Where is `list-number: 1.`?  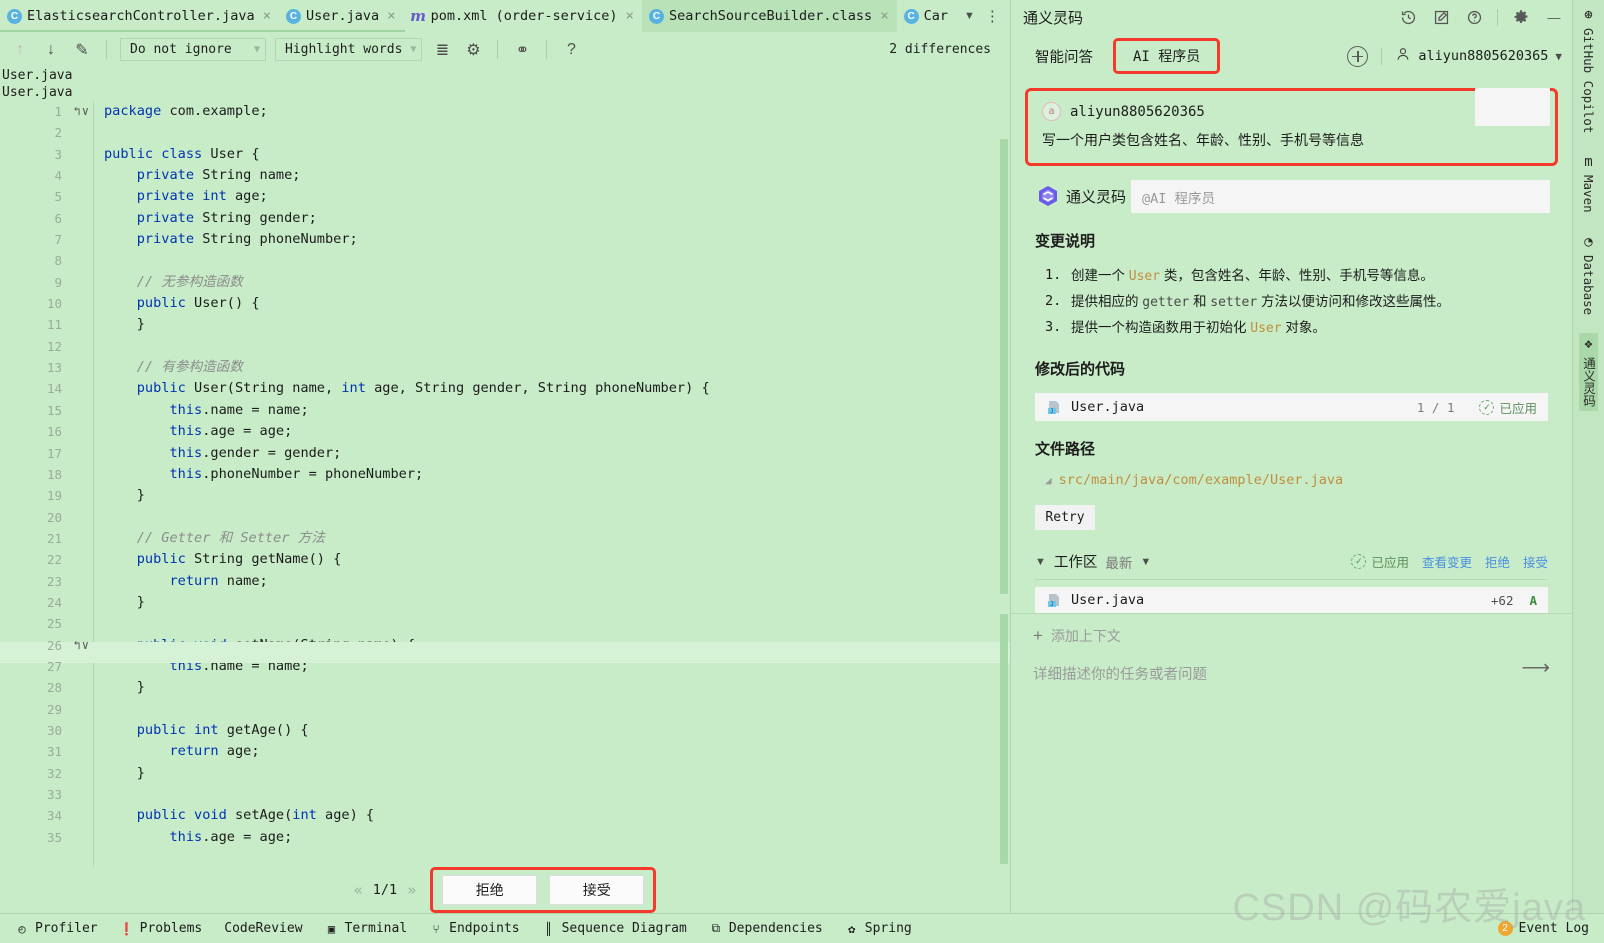 list-number: 1. is located at coordinates (1053, 275).